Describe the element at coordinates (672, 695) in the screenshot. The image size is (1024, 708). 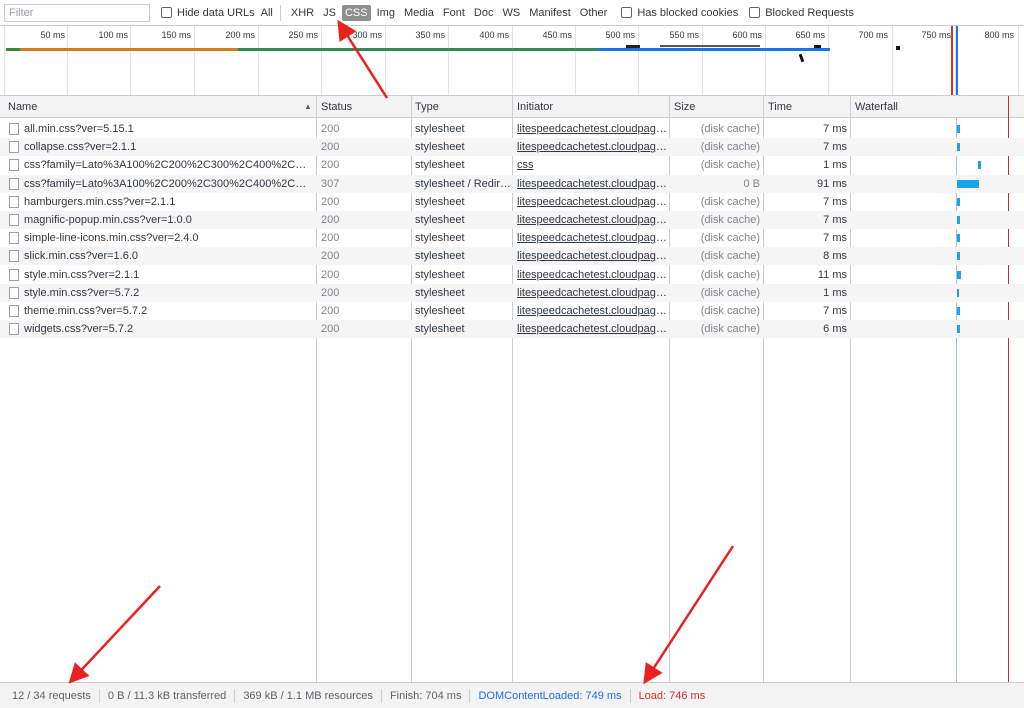
I see `load-time: Load: 746 ms` at that location.